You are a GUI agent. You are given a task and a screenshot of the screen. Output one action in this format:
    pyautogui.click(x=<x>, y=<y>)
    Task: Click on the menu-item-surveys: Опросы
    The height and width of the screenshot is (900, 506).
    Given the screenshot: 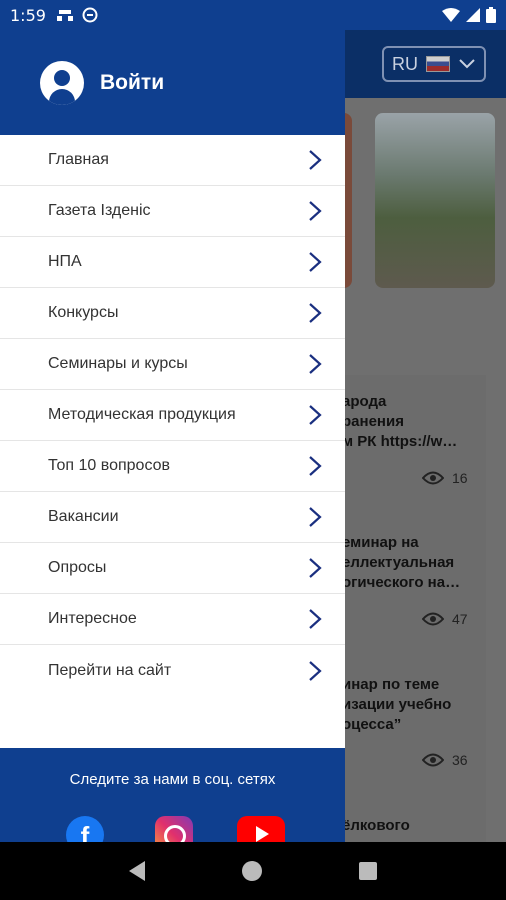 What is the action you would take?
    pyautogui.click(x=172, y=568)
    